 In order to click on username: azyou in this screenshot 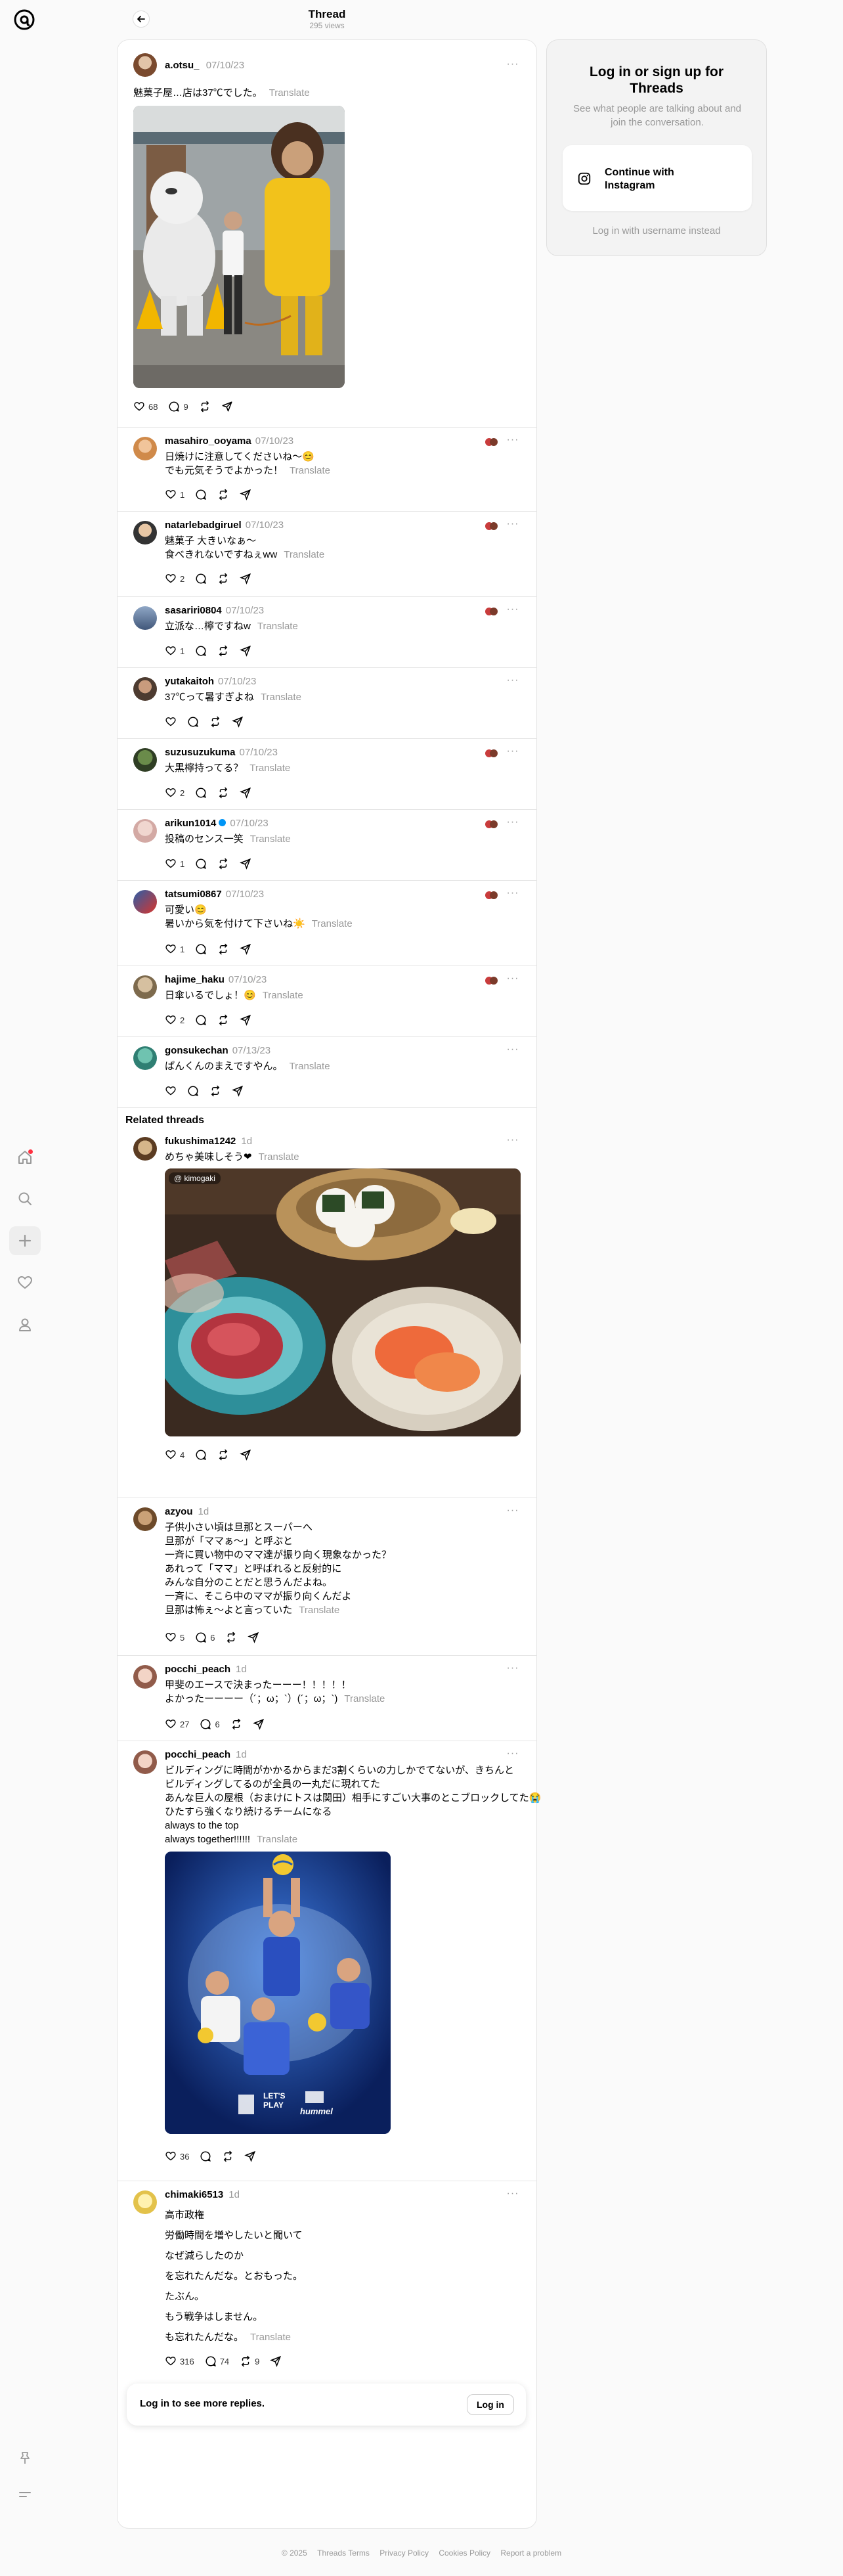, I will do `click(179, 1512)`.